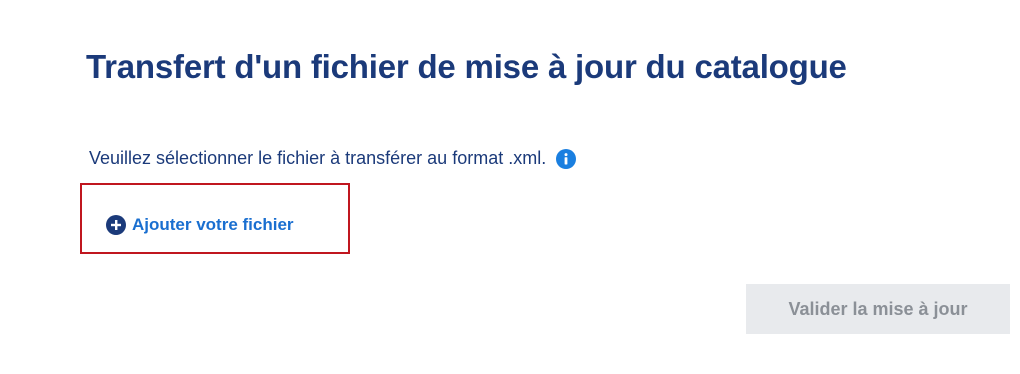 The height and width of the screenshot is (374, 1020). I want to click on plus-glyph, so click(116, 225).